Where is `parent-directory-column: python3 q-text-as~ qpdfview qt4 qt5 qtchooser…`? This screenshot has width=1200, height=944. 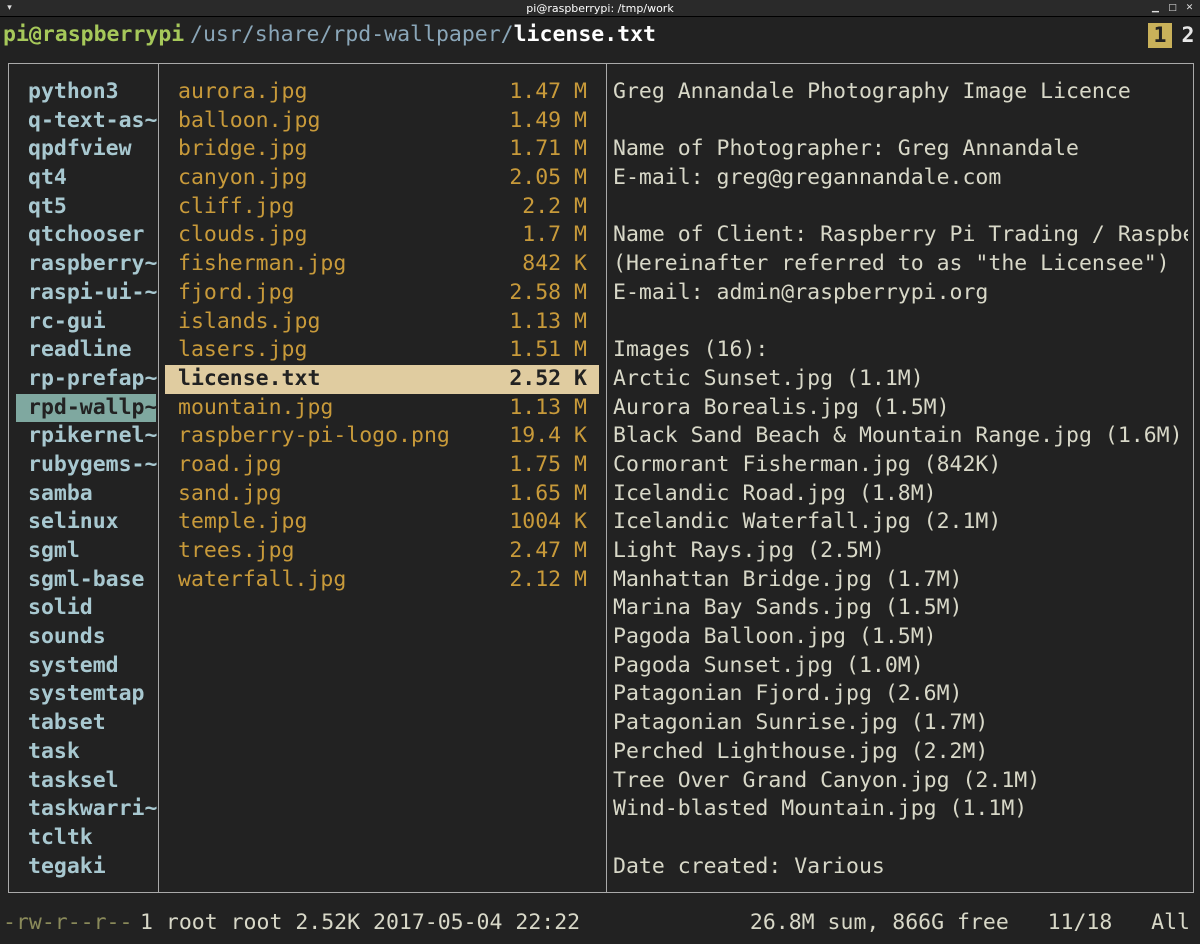 parent-directory-column: python3 q-text-as~ qpdfview qt4 qt5 qtchooser… is located at coordinates (86, 480).